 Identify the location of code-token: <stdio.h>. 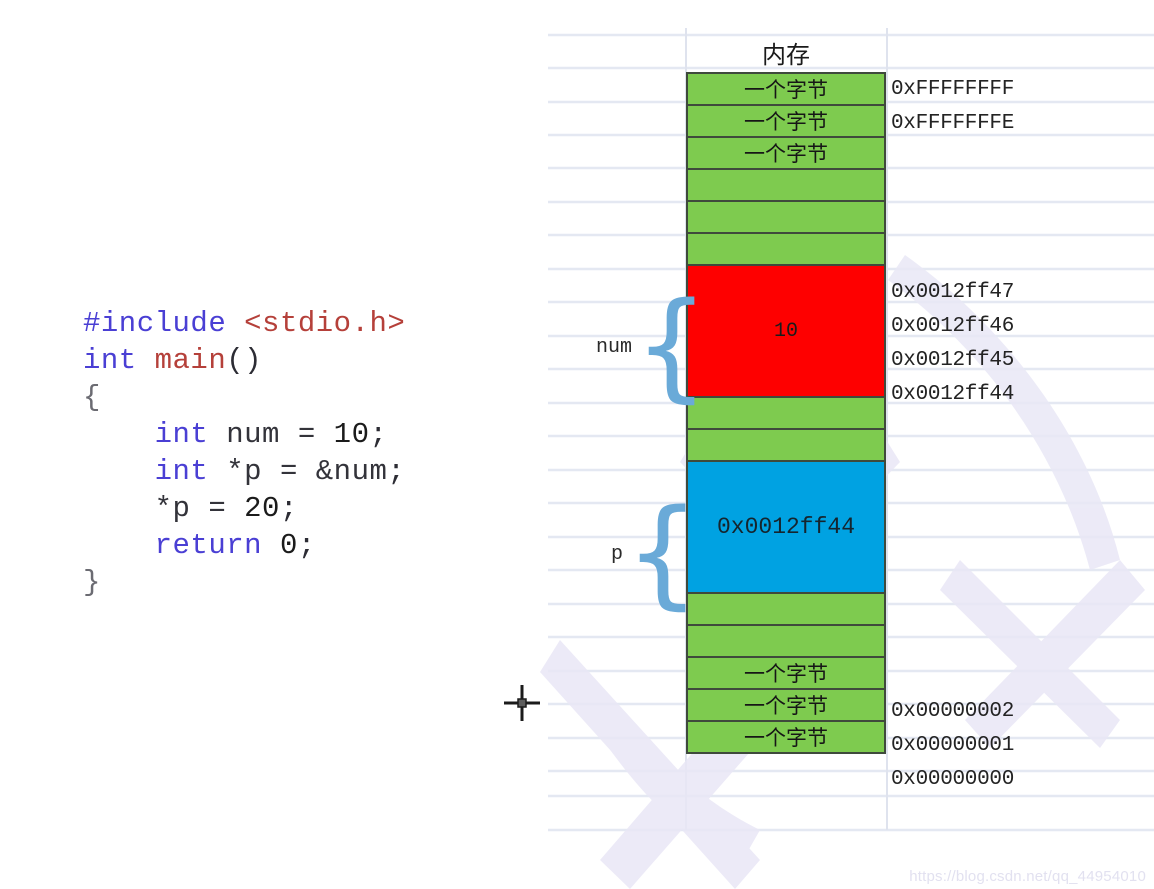
(325, 323).